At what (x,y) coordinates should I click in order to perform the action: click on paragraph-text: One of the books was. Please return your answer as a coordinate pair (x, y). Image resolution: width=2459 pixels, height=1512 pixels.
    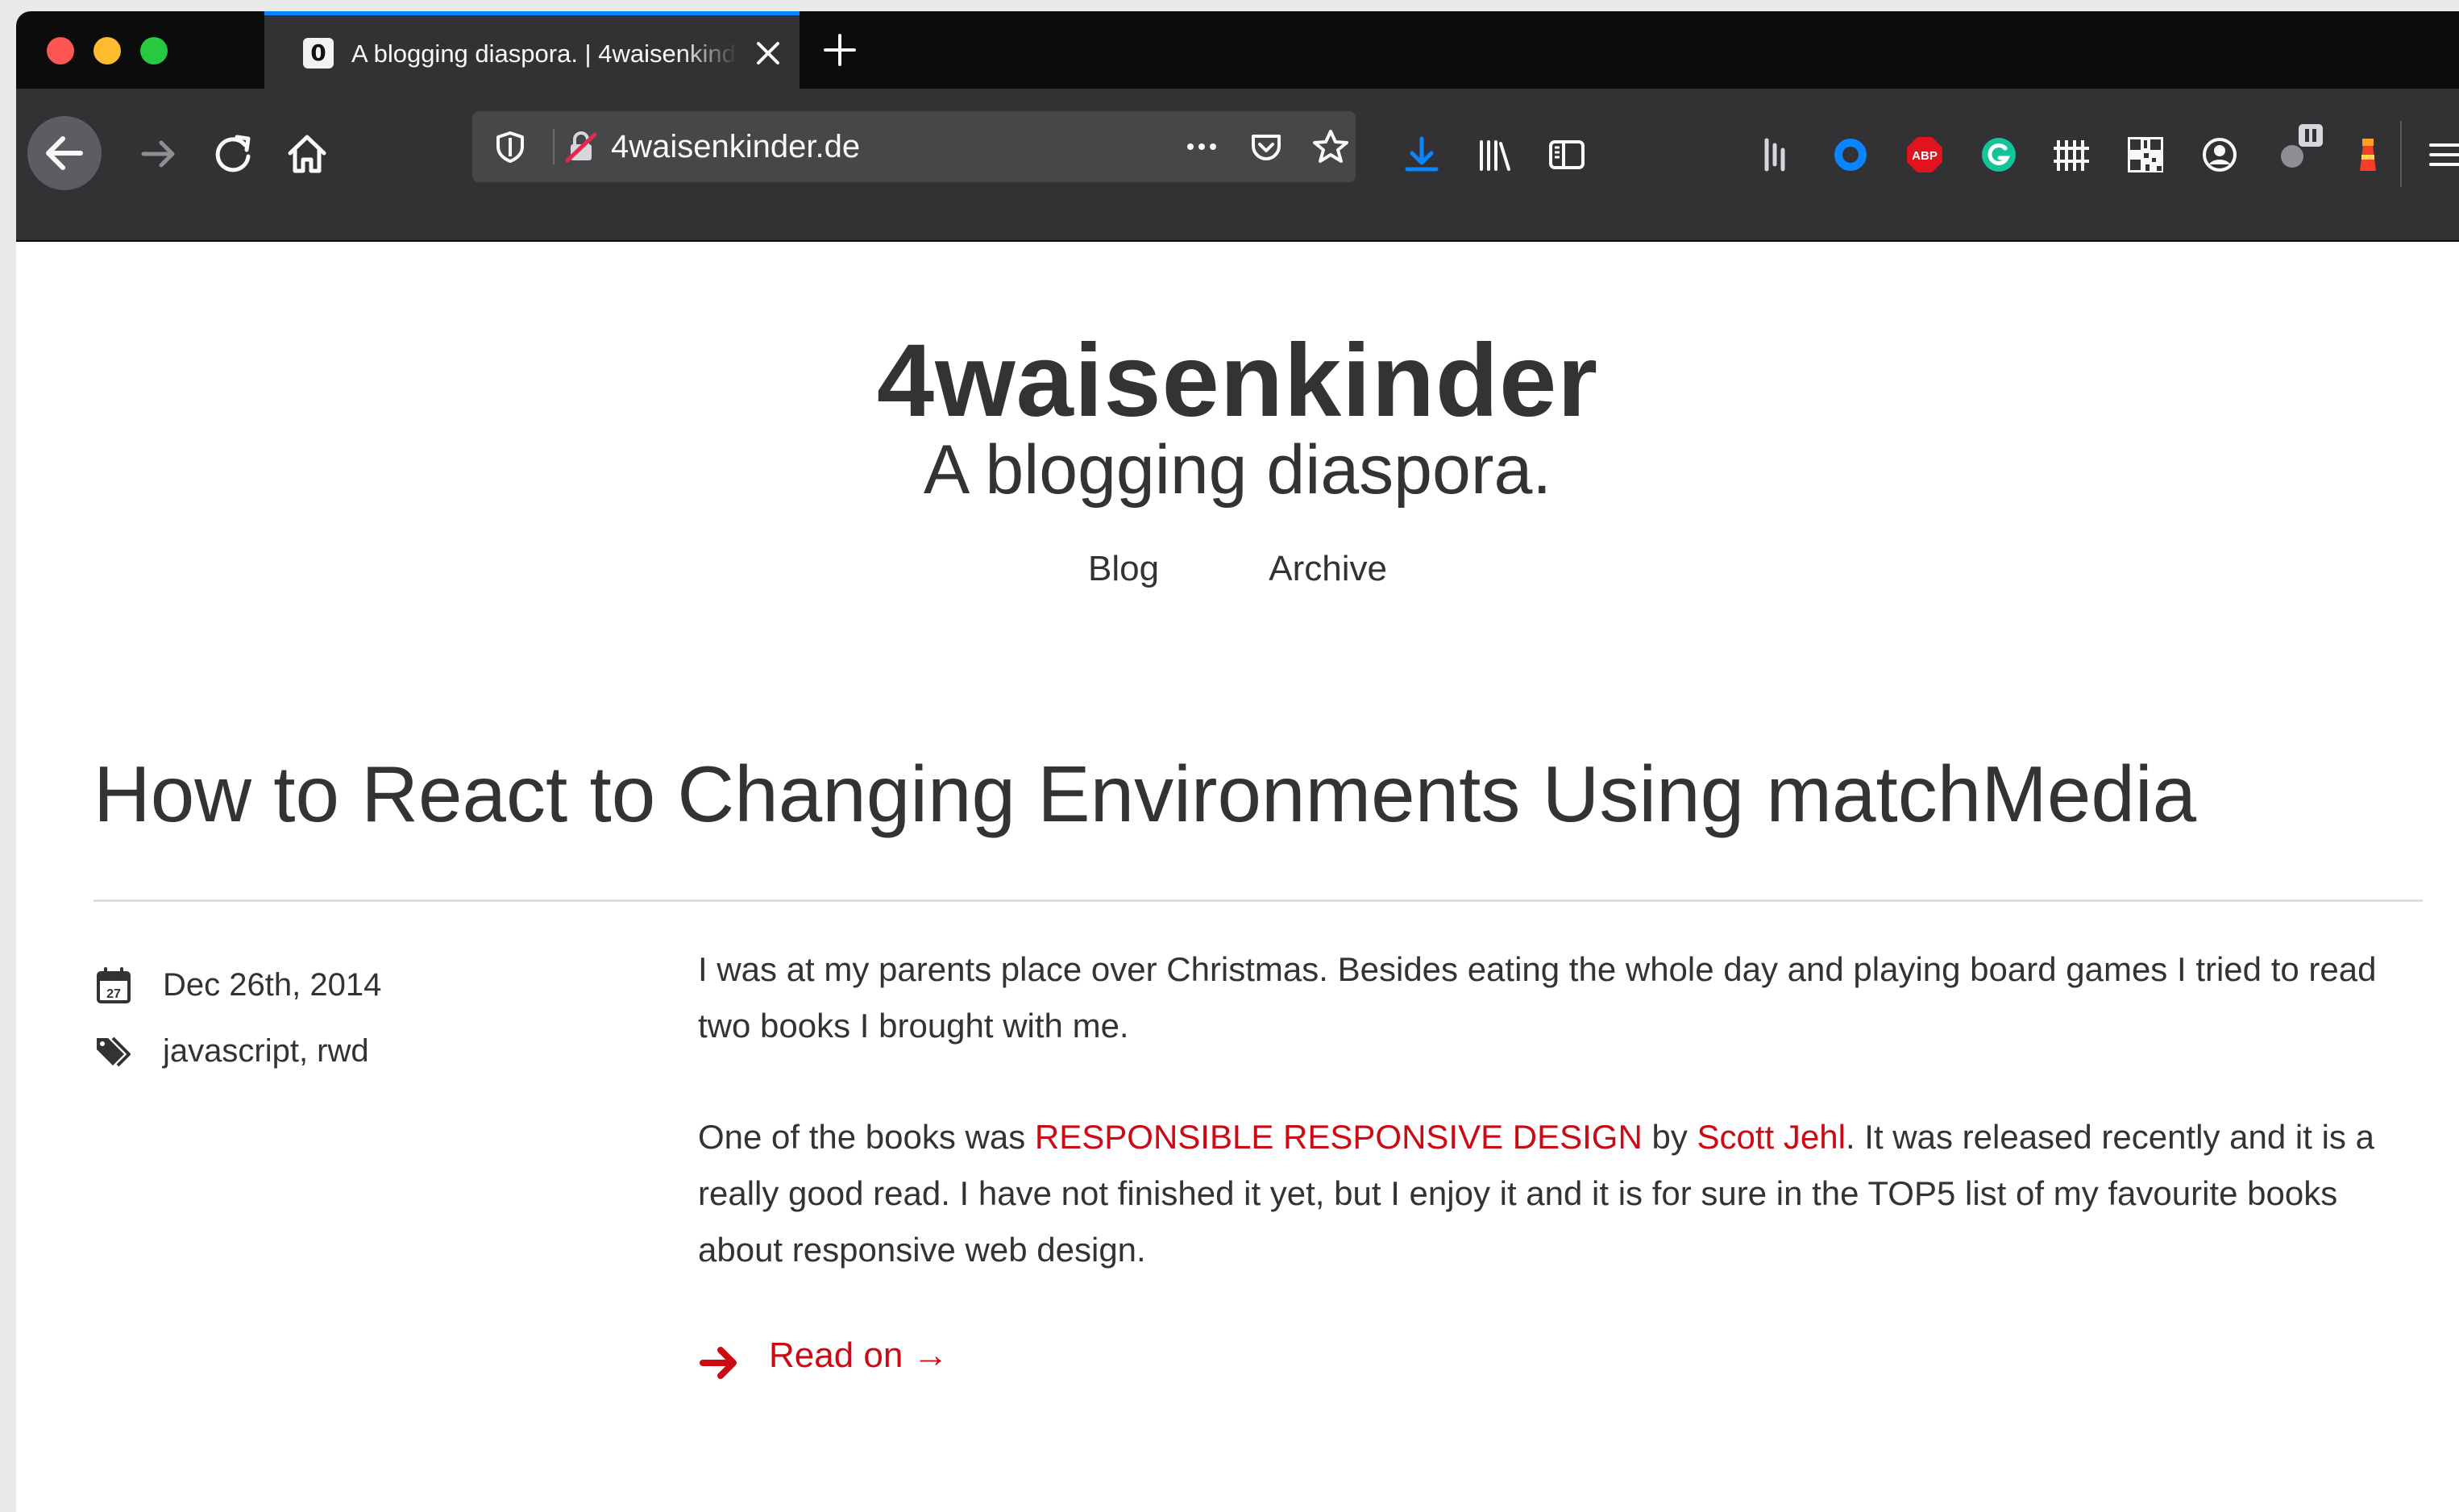
    Looking at the image, I should click on (866, 1137).